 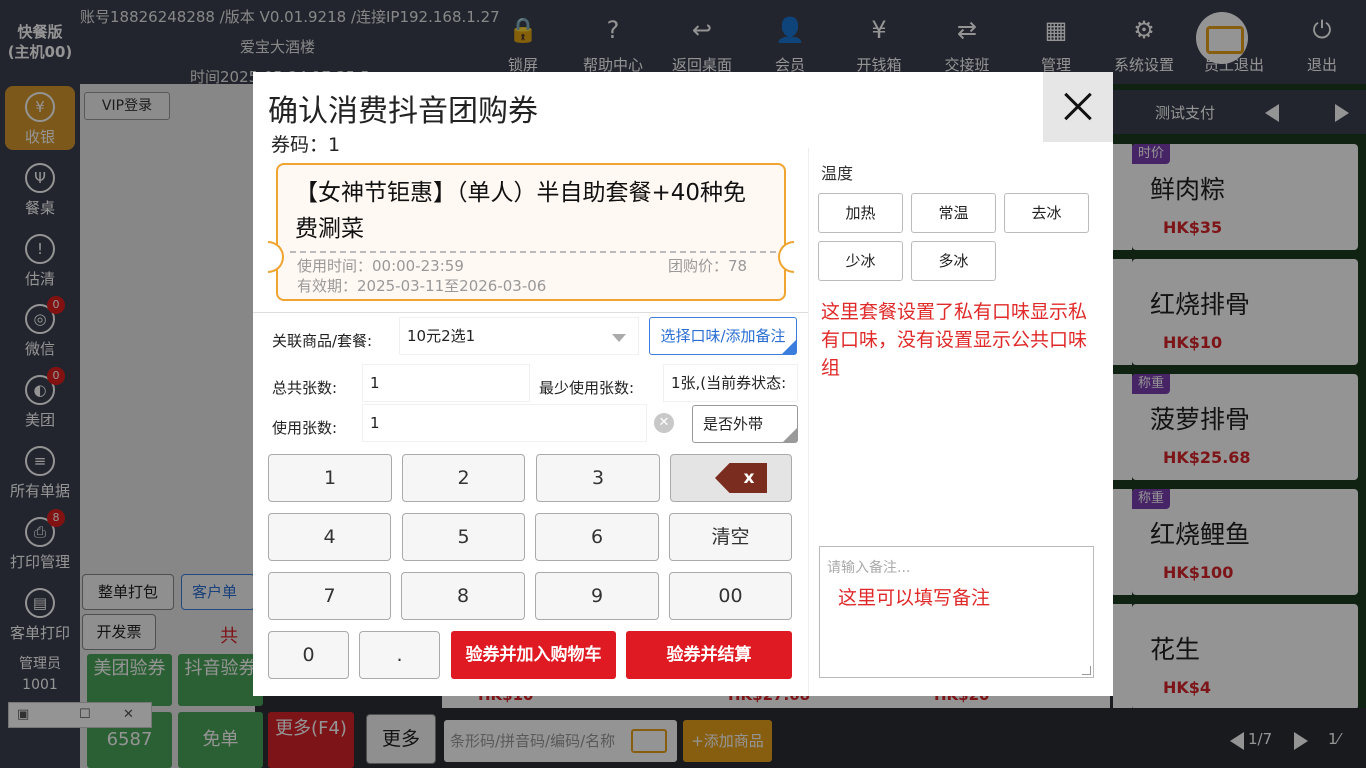 What do you see at coordinates (1078, 107) in the screenshot?
I see `close-dialog-button` at bounding box center [1078, 107].